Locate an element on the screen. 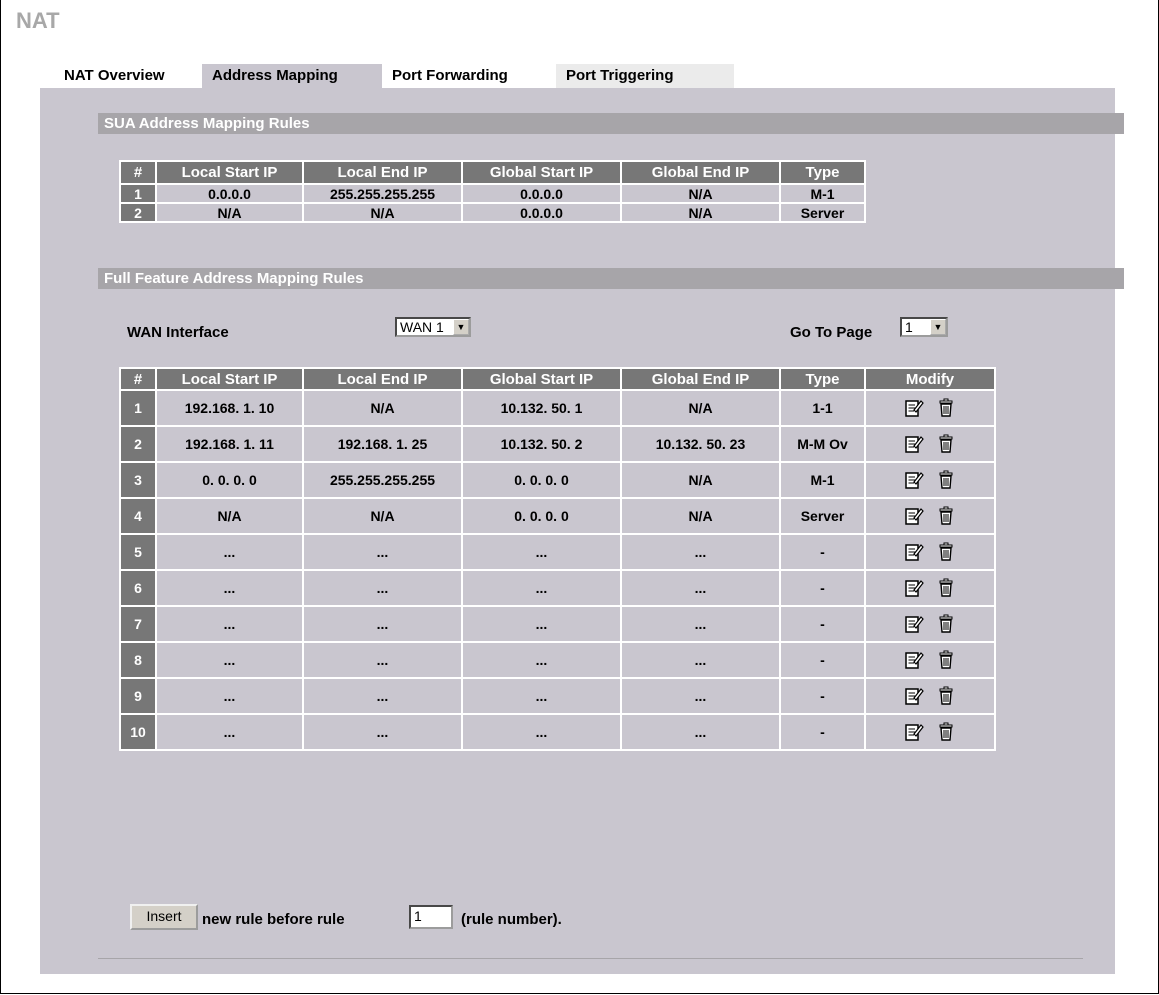 The width and height of the screenshot is (1159, 995). go-to-page-value: 1 is located at coordinates (909, 327).